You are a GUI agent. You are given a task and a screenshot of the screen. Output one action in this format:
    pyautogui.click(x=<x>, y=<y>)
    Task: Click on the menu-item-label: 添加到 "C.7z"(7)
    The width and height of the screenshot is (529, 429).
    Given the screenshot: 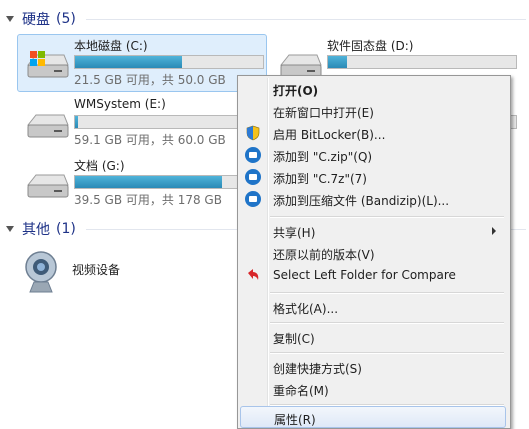 What is the action you would take?
    pyautogui.click(x=320, y=179)
    